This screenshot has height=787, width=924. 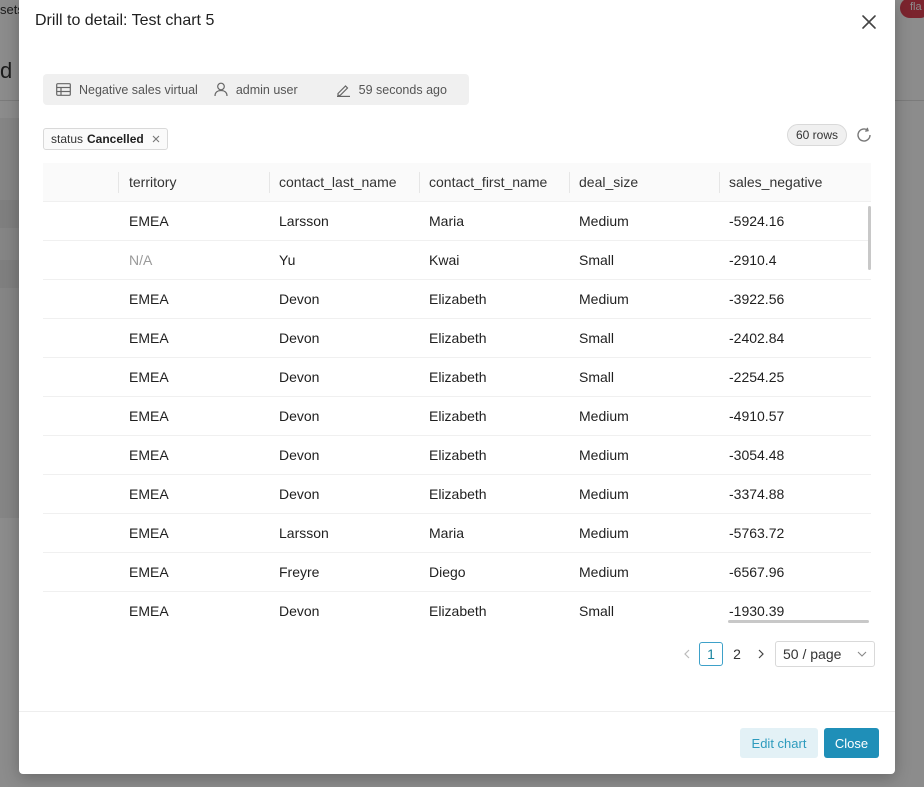 I want to click on column-header: territory, so click(x=147, y=182).